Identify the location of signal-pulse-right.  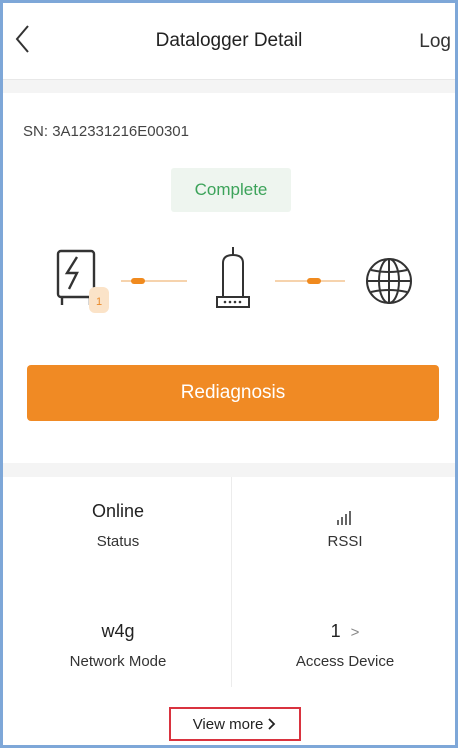
(314, 281).